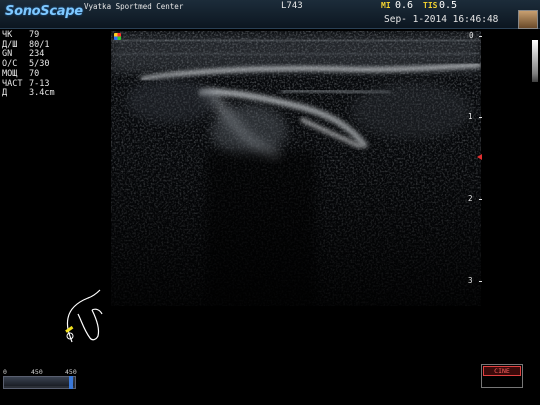 The width and height of the screenshot is (540, 405). Describe the element at coordinates (42, 93) in the screenshot. I see `param-value: 3.4cm` at that location.